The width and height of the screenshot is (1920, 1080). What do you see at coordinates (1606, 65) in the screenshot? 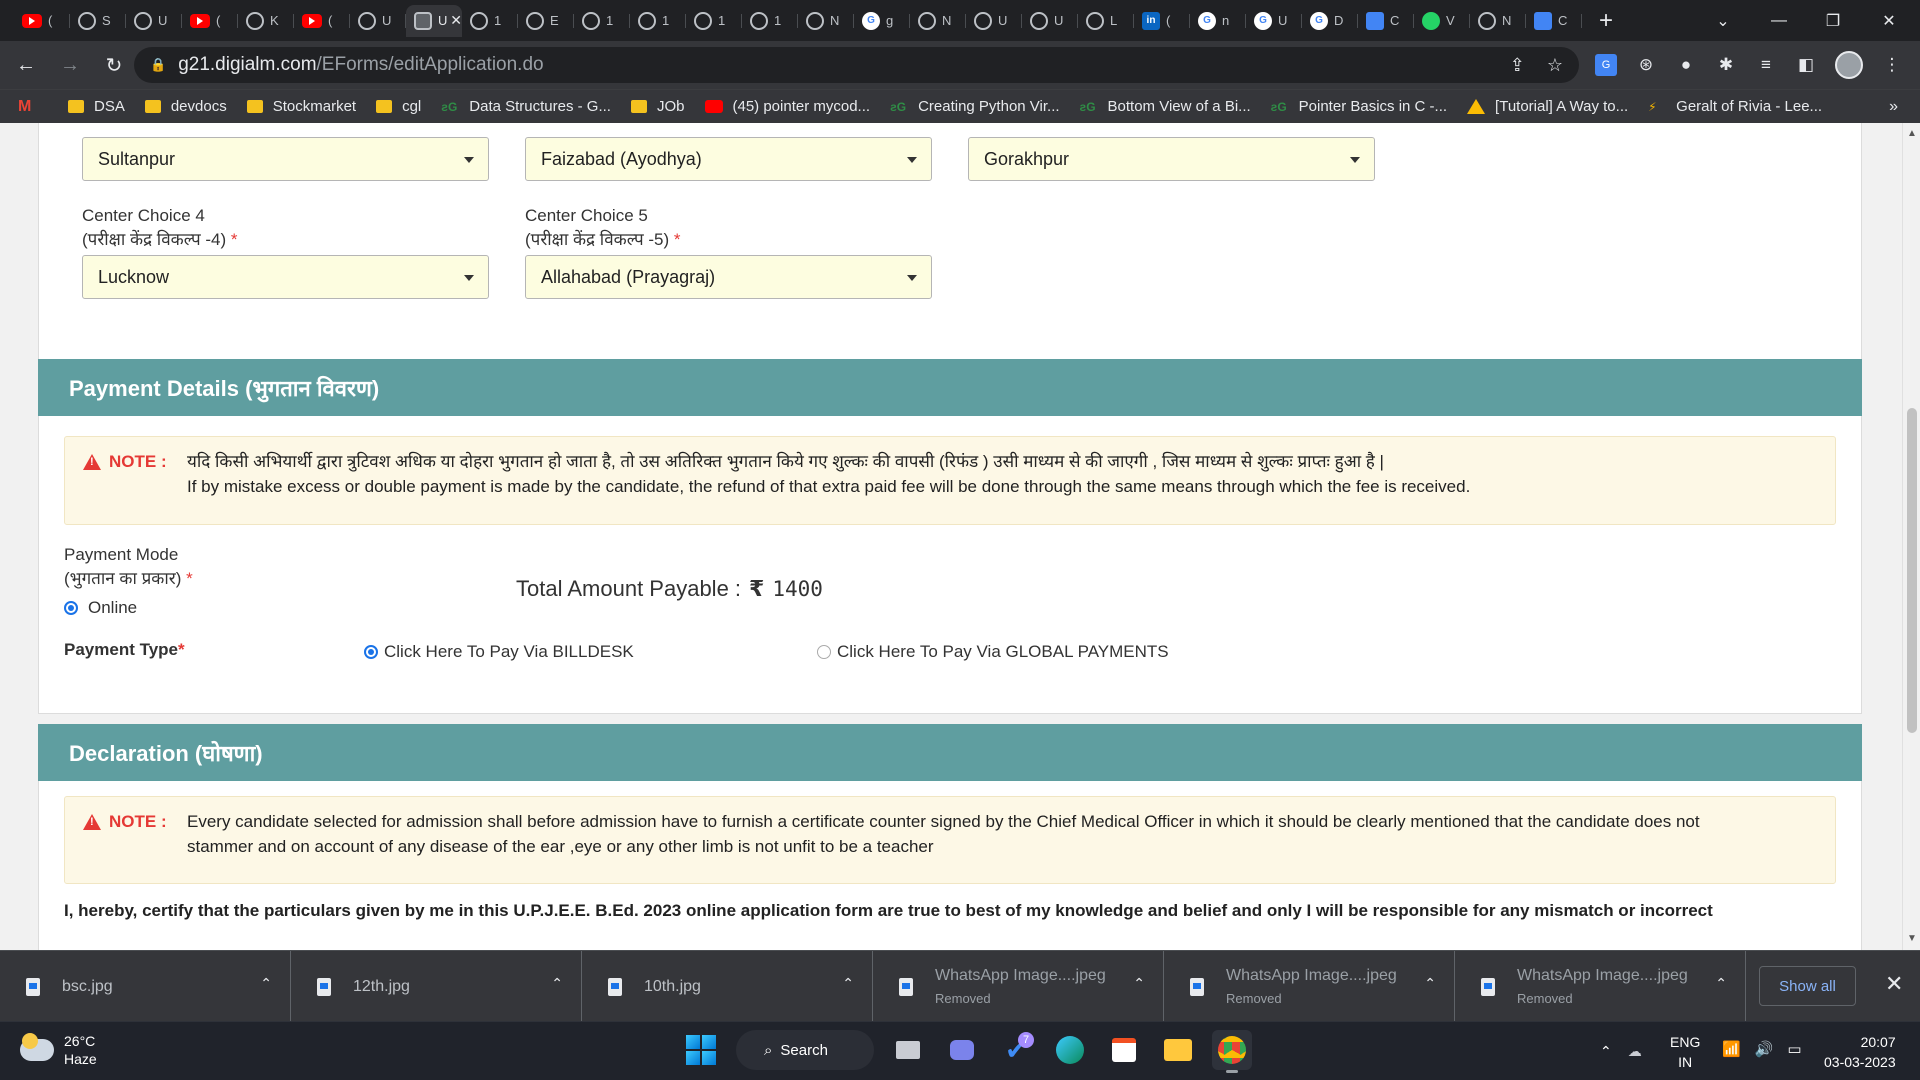
I see `translate-extension-icon: G` at bounding box center [1606, 65].